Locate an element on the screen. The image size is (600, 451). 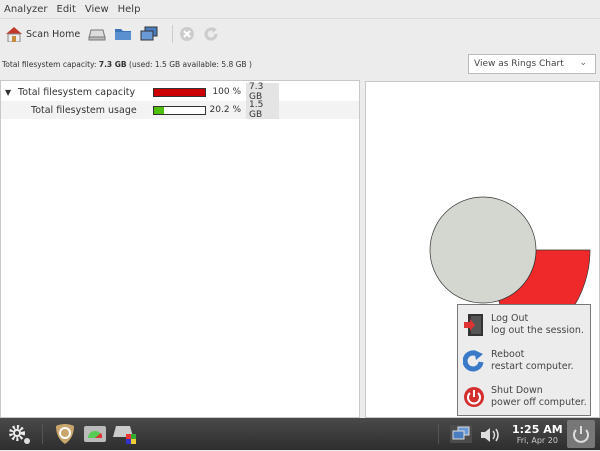
shutdown-item: Shut Down power off computer. is located at coordinates (525, 397).